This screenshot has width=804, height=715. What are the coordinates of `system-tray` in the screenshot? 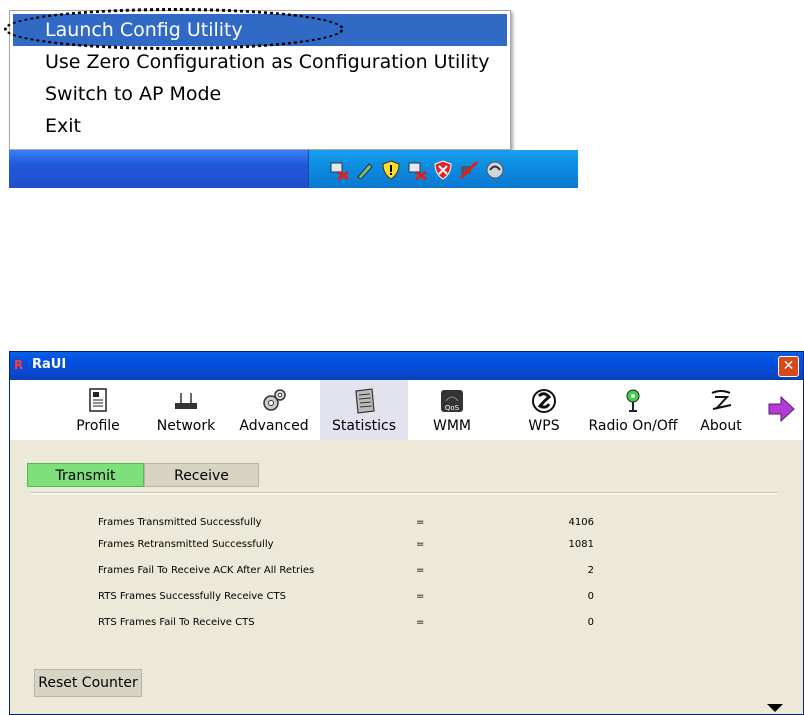 It's located at (443, 169).